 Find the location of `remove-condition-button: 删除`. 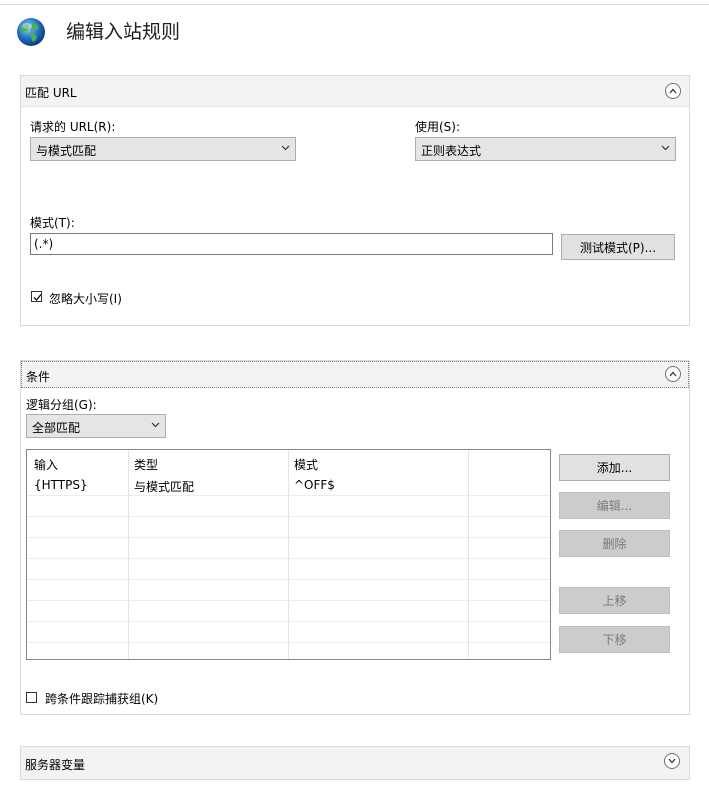

remove-condition-button: 删除 is located at coordinates (614, 543).